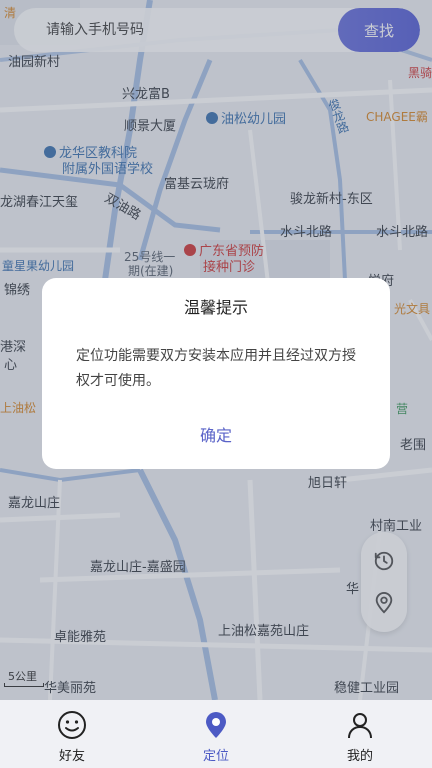  What do you see at coordinates (359, 756) in the screenshot?
I see `tab-label: 我的` at bounding box center [359, 756].